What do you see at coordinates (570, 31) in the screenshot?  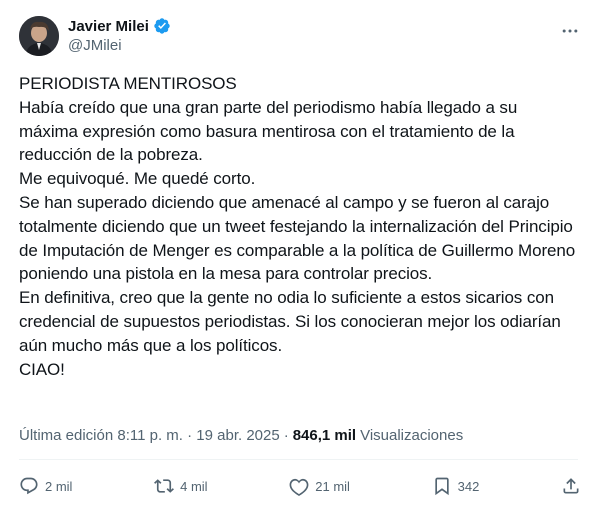 I see `more-options-icon` at bounding box center [570, 31].